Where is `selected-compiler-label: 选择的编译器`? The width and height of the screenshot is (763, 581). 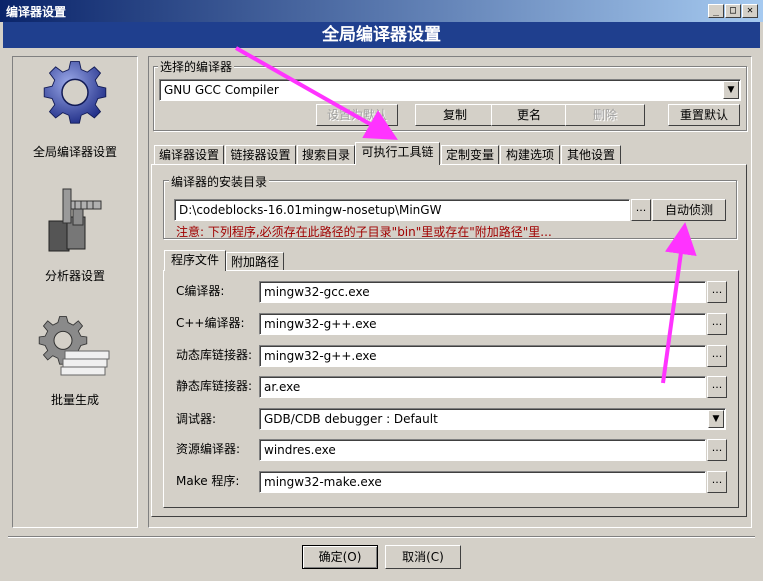
selected-compiler-label: 选择的编译器 is located at coordinates (196, 66).